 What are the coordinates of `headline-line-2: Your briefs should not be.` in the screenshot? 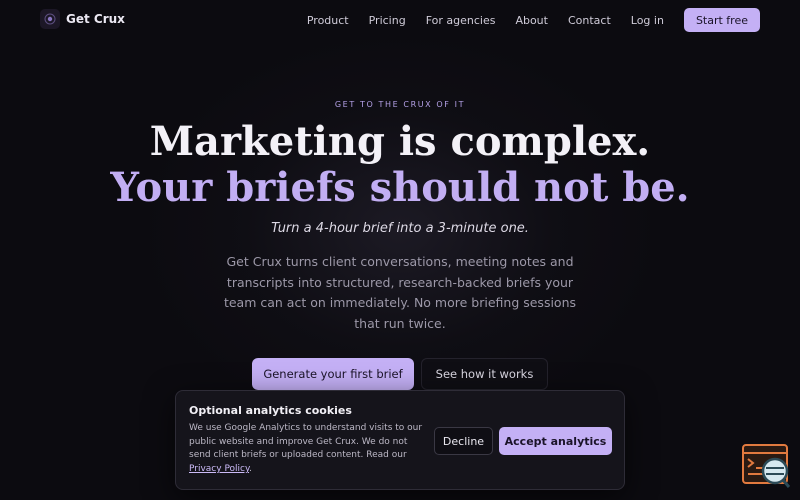 It's located at (400, 187).